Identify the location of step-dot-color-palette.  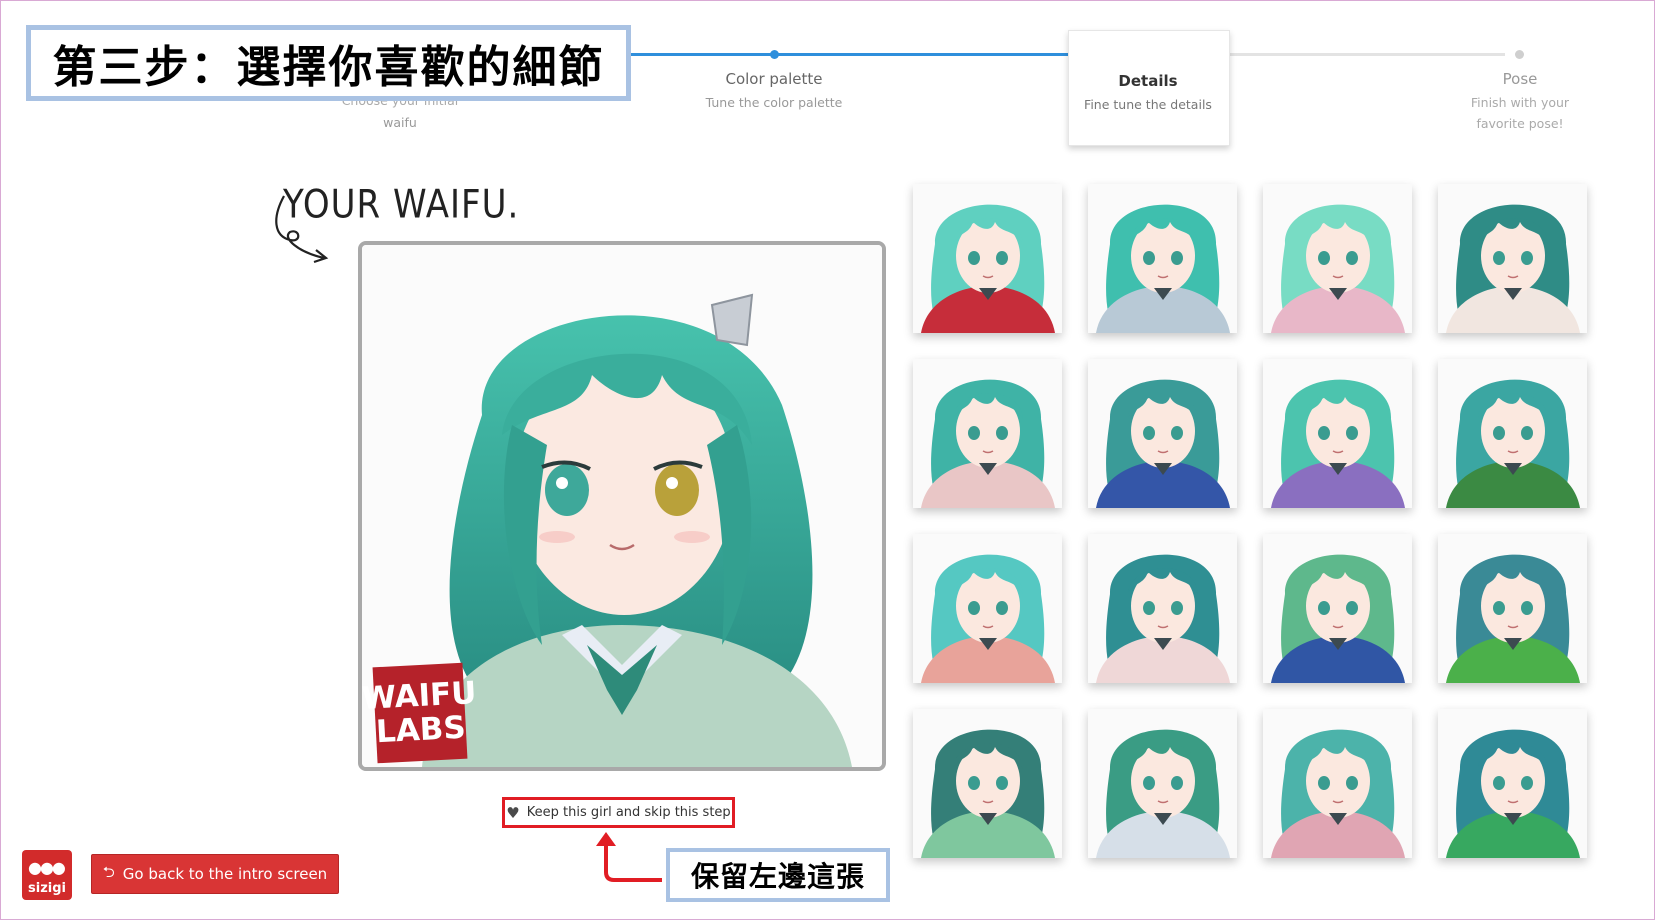
(774, 54).